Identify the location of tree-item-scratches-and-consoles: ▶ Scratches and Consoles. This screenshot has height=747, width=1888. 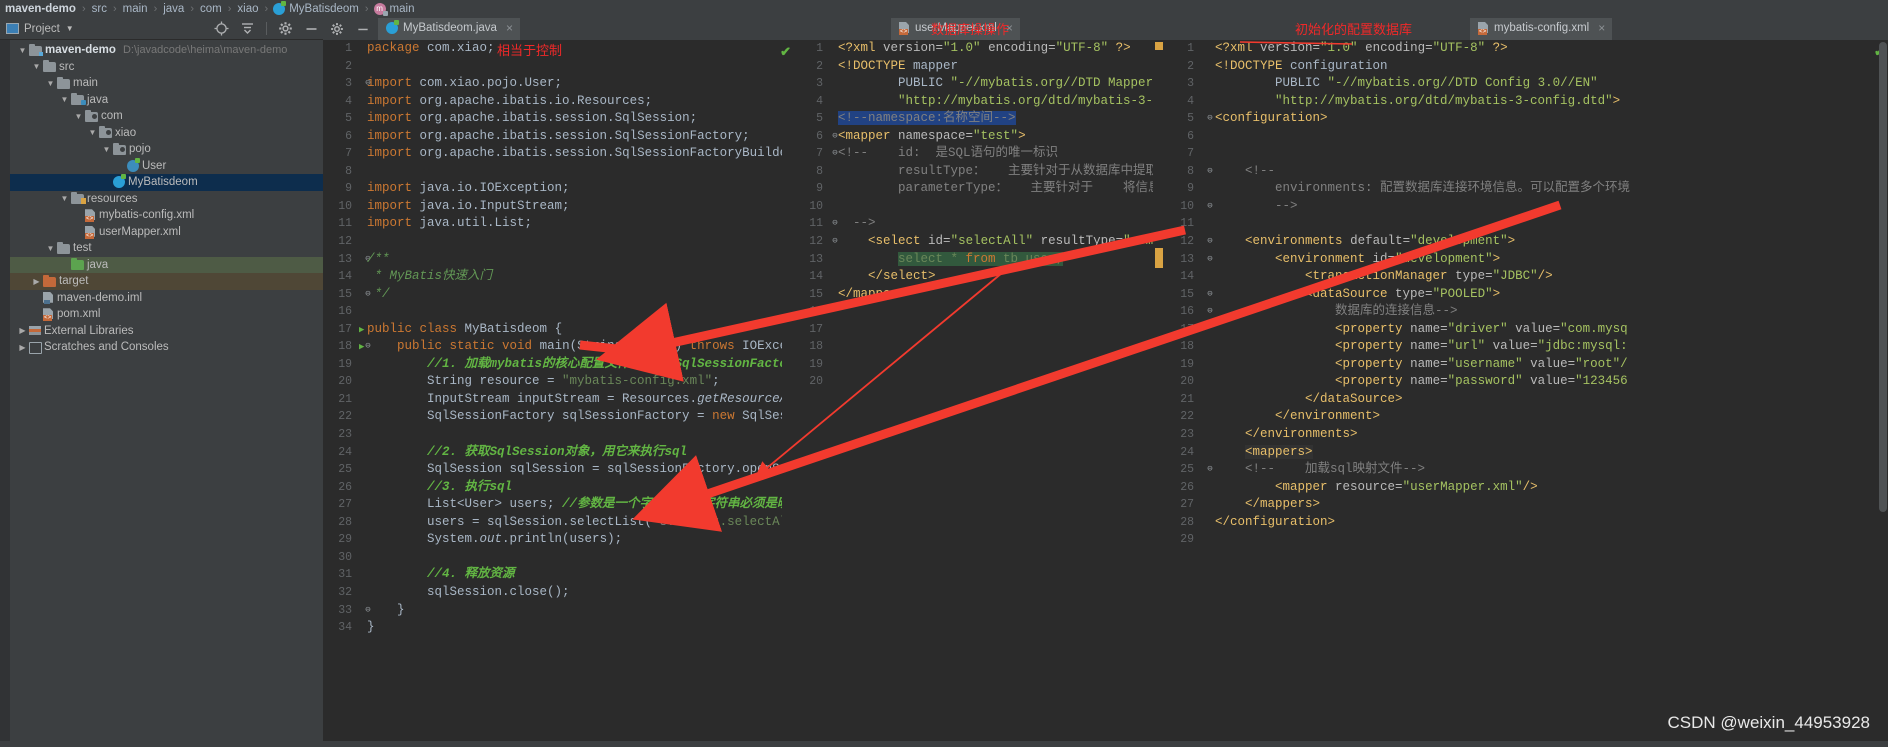
(166, 347).